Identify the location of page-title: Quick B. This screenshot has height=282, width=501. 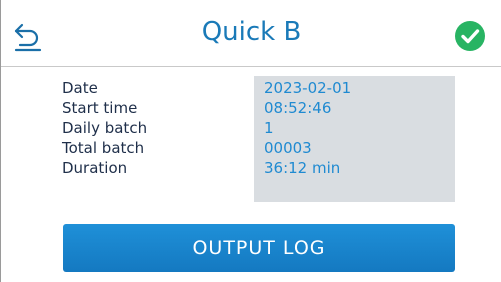
(251, 32).